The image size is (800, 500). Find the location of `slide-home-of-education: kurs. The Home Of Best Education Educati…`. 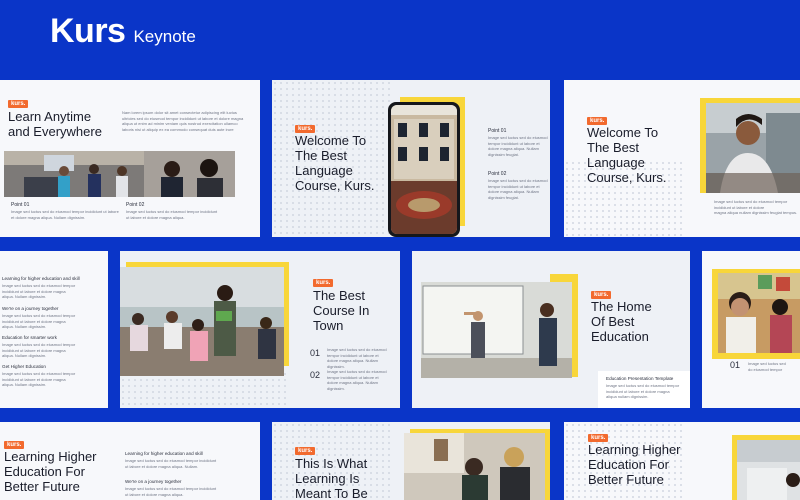

slide-home-of-education: kurs. The Home Of Best Education Educati… is located at coordinates (551, 329).